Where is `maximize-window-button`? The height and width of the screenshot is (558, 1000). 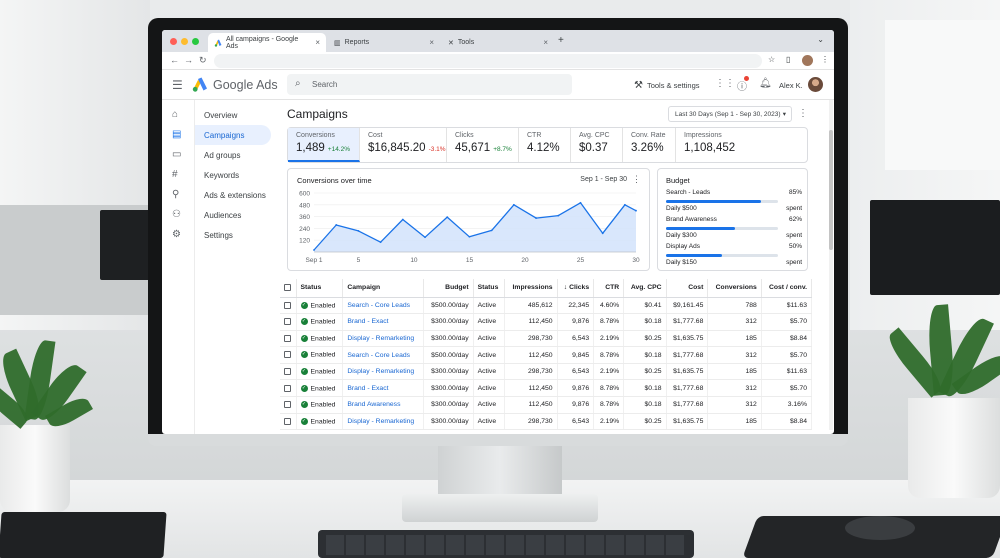 maximize-window-button is located at coordinates (195, 41).